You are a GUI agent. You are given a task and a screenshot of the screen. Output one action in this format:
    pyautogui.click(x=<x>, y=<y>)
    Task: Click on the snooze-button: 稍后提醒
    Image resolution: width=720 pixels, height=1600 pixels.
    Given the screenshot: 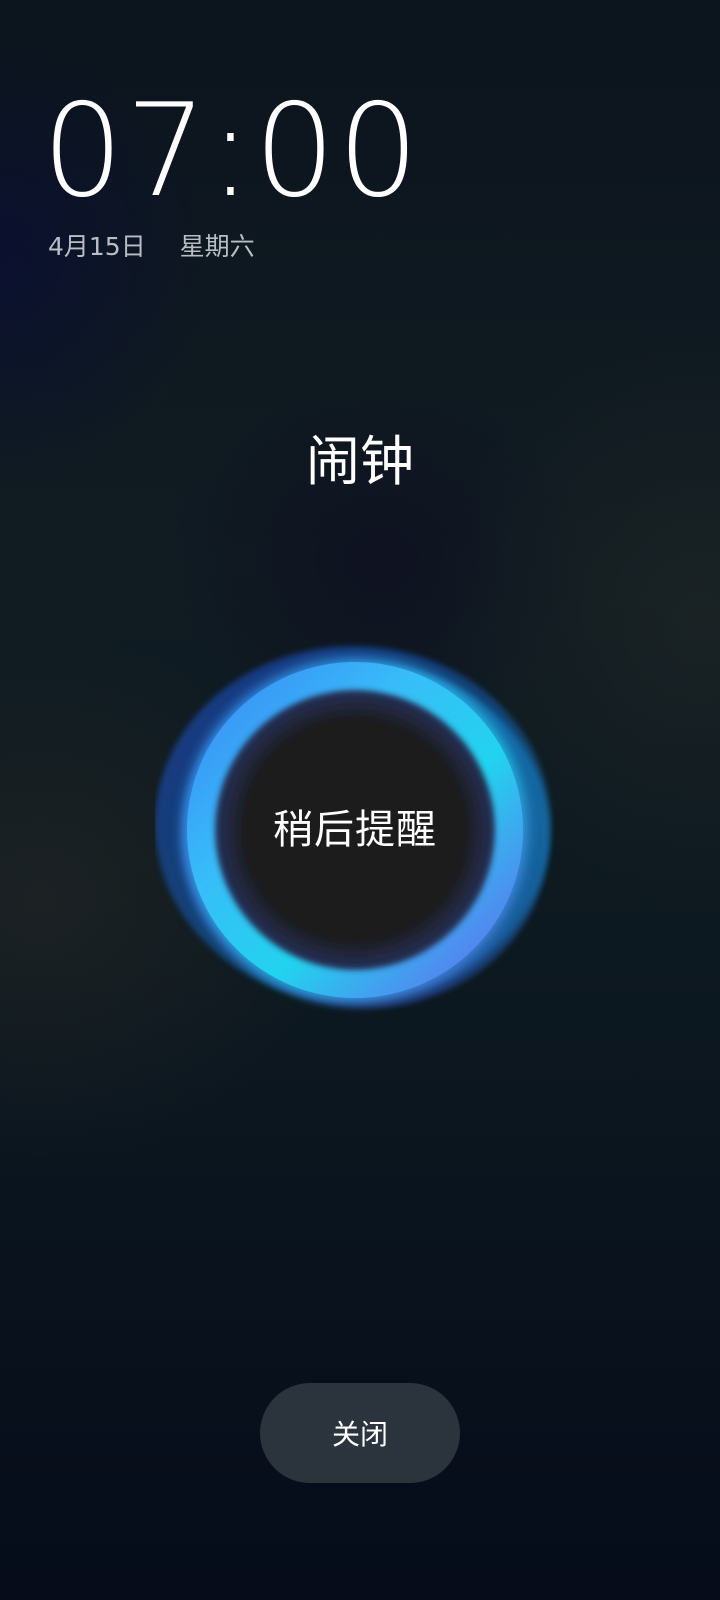 What is the action you would take?
    pyautogui.click(x=355, y=830)
    